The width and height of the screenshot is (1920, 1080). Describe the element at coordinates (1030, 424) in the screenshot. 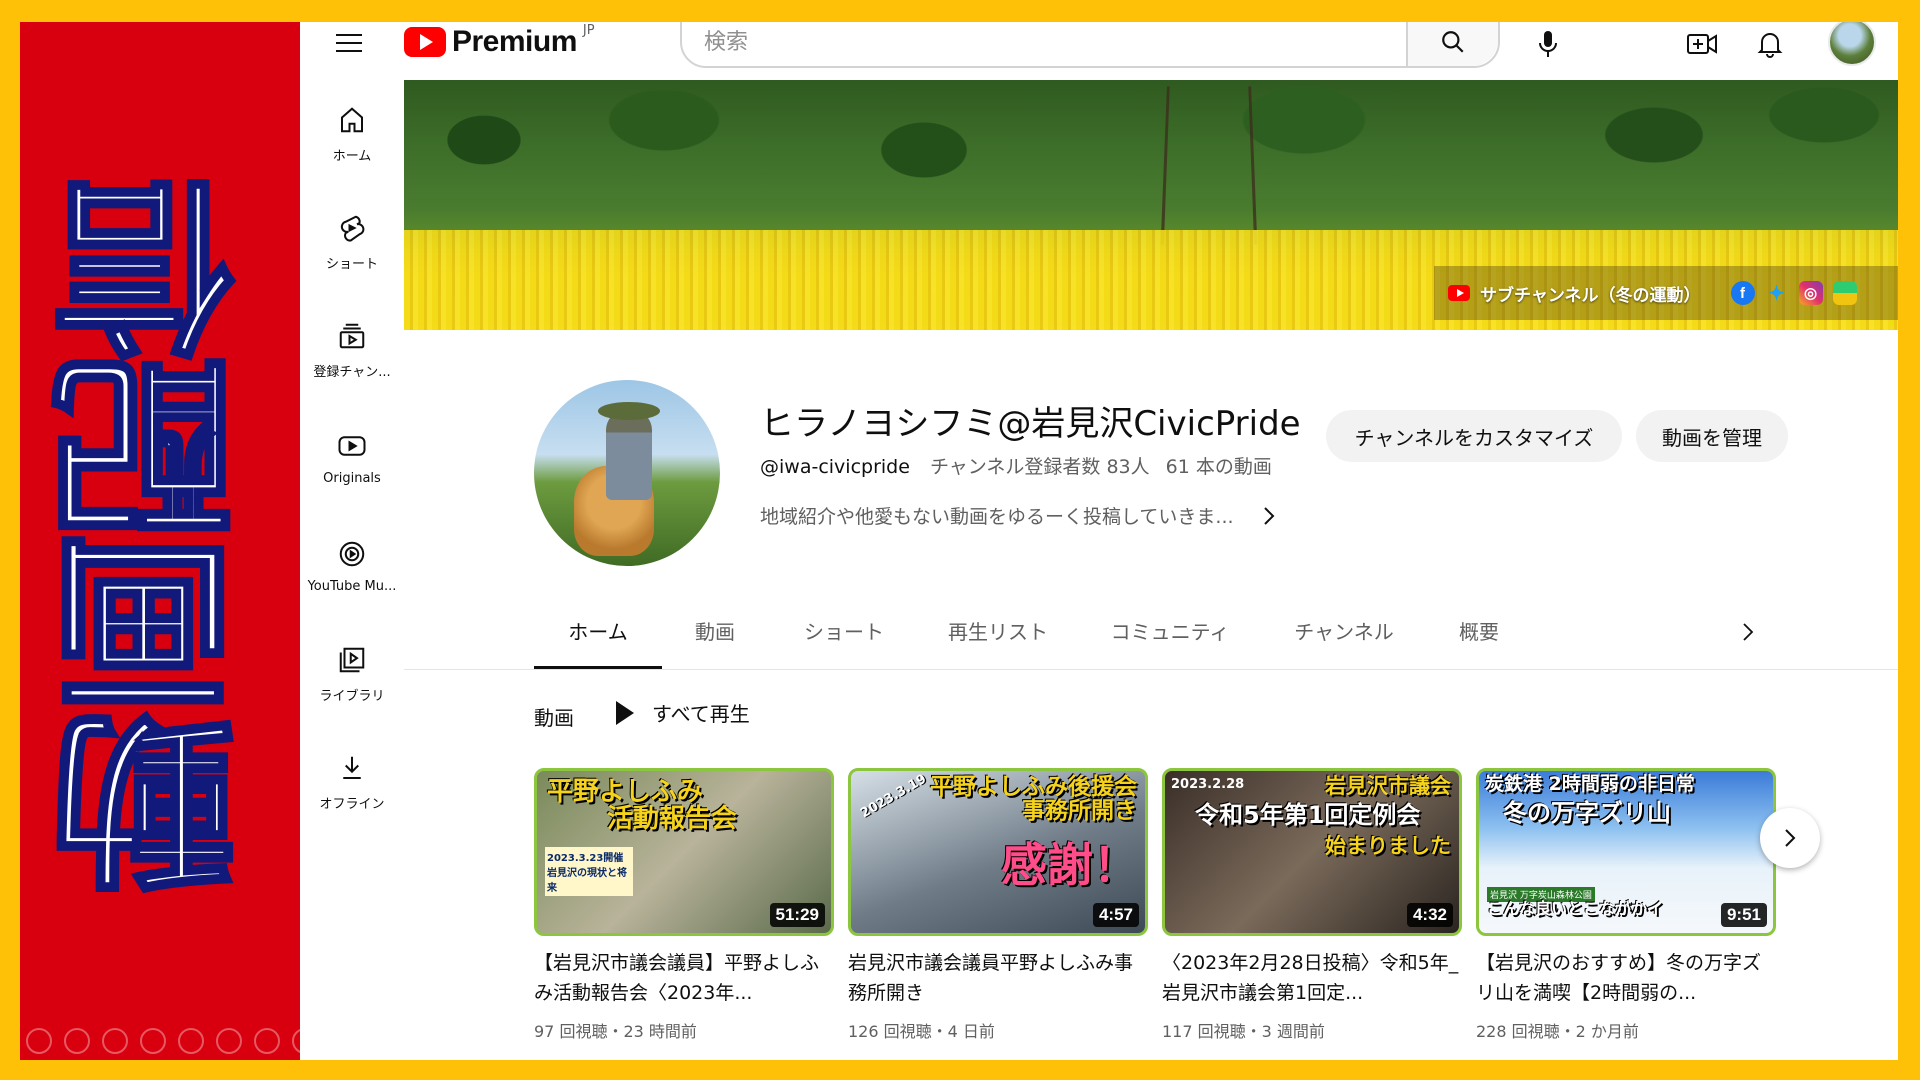

I see `channel-name: ヒラノヨシフミ@岩見沢CivicPride` at that location.